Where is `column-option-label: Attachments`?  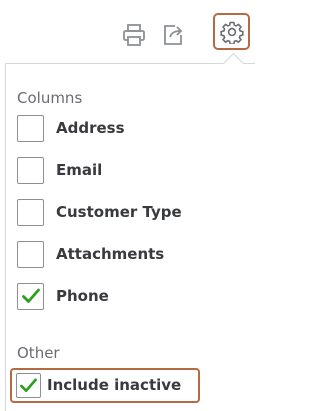 column-option-label: Attachments is located at coordinates (110, 254).